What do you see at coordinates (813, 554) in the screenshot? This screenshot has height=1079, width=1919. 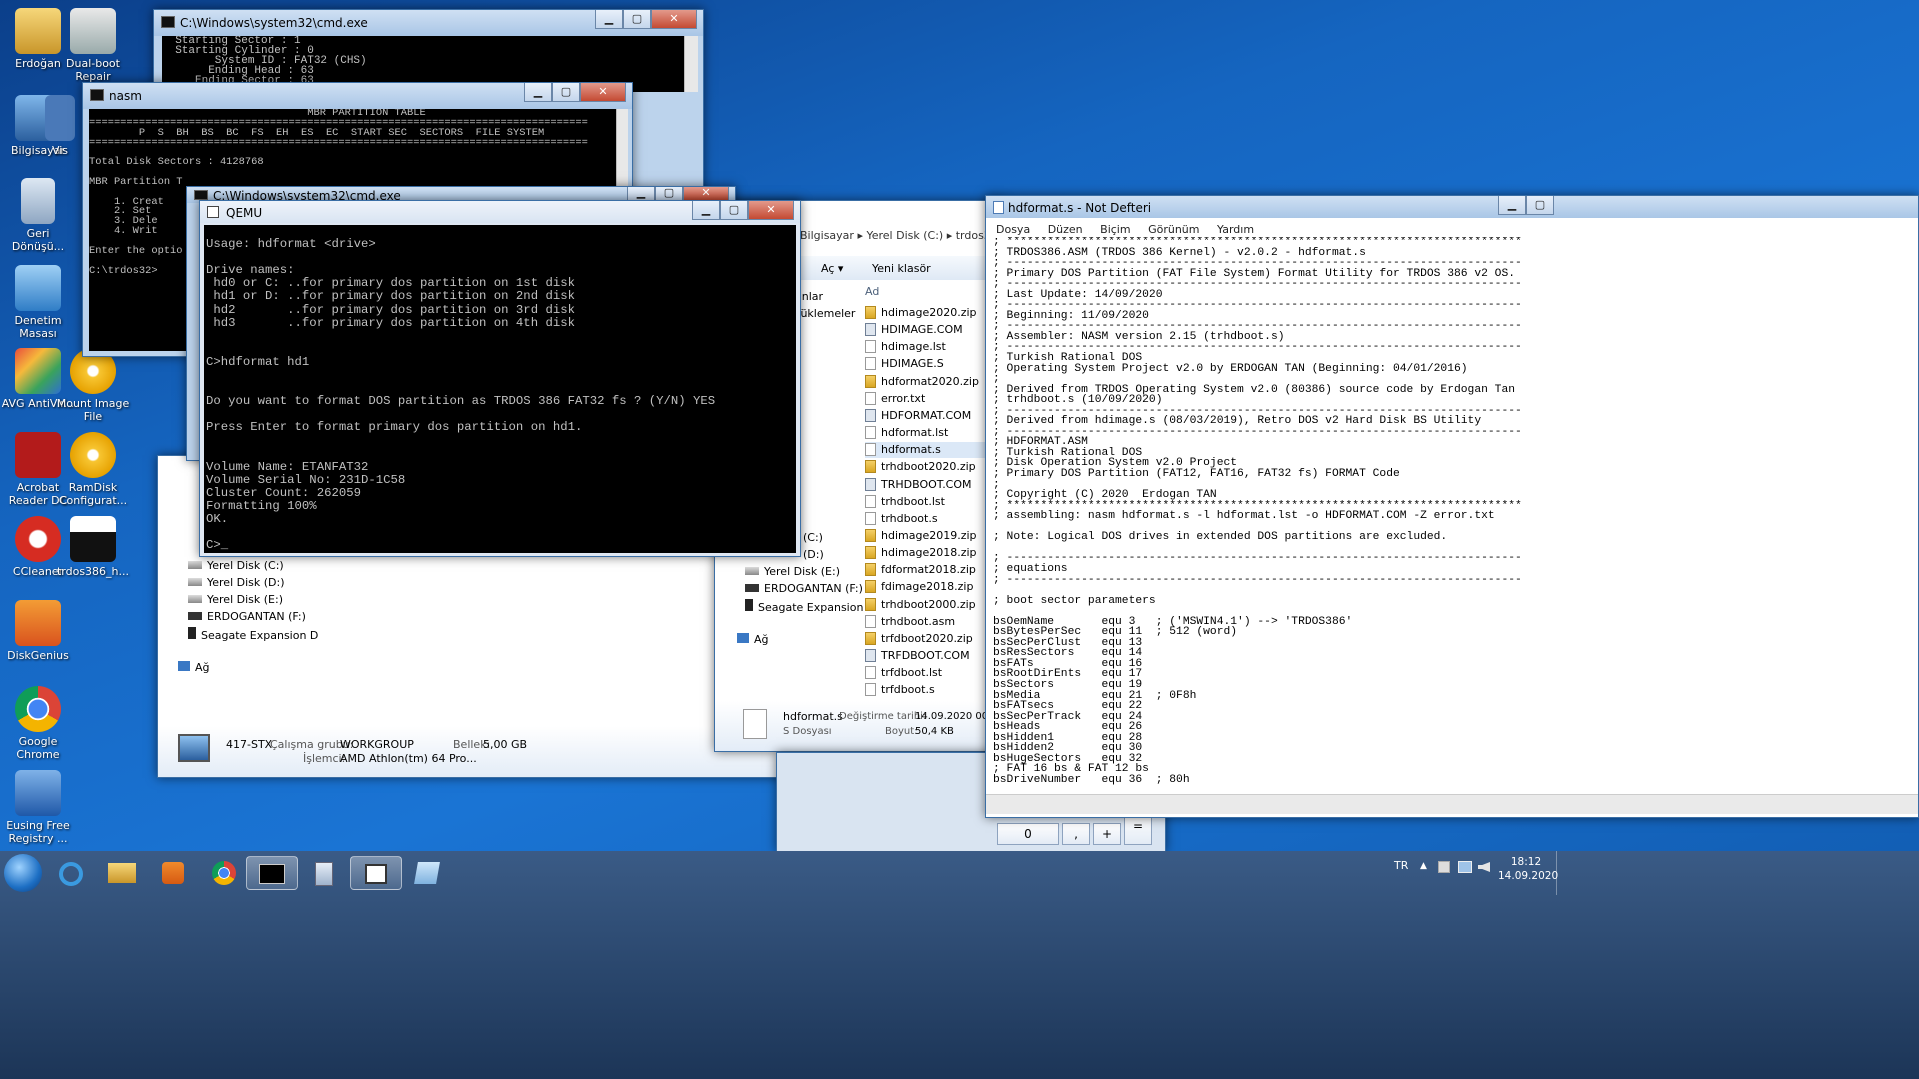 I see `nav-item-drive-d: (D:)` at bounding box center [813, 554].